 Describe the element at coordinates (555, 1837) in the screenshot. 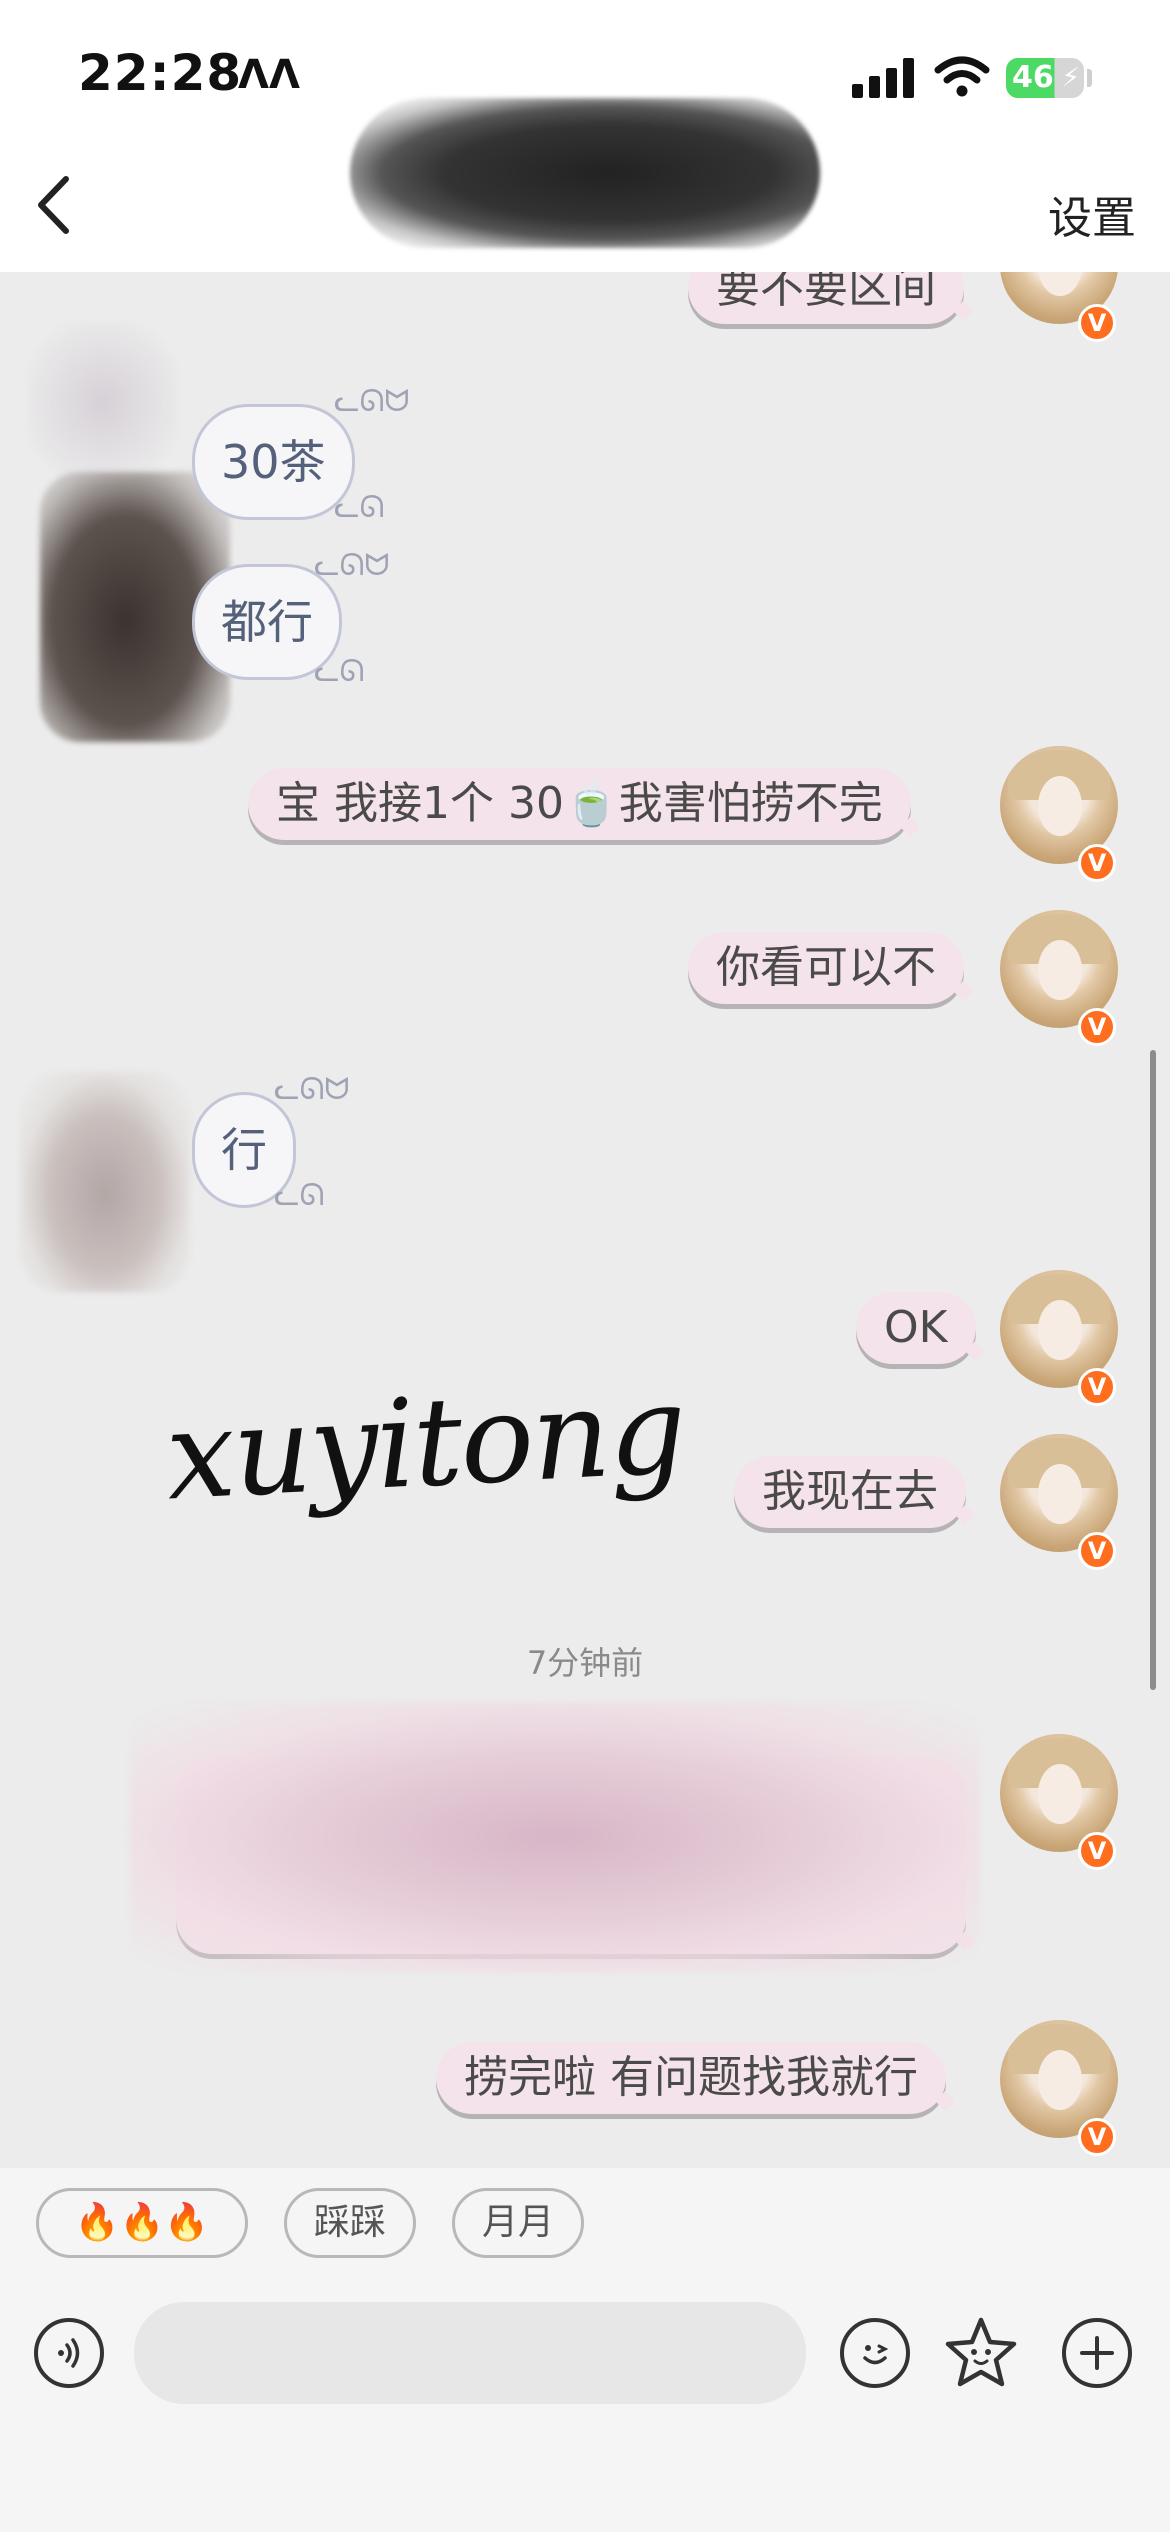

I see `redacted-message-content` at that location.